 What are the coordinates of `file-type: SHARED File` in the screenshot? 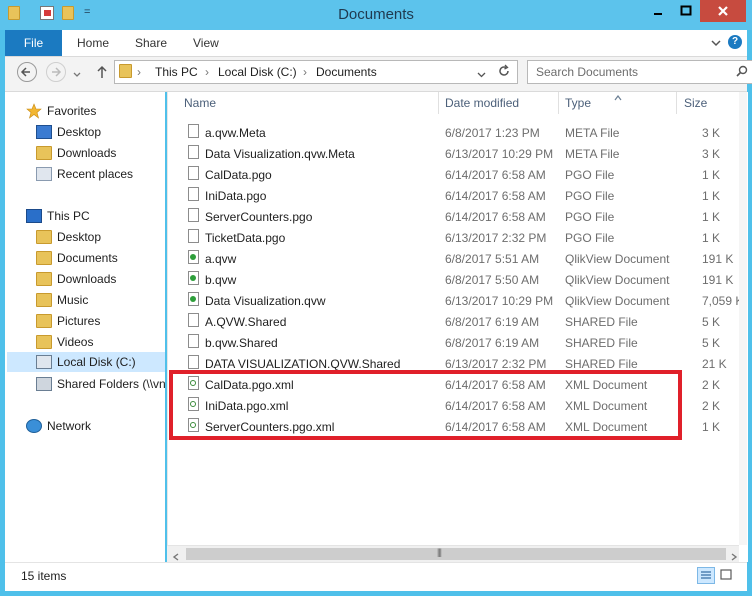 It's located at (601, 364).